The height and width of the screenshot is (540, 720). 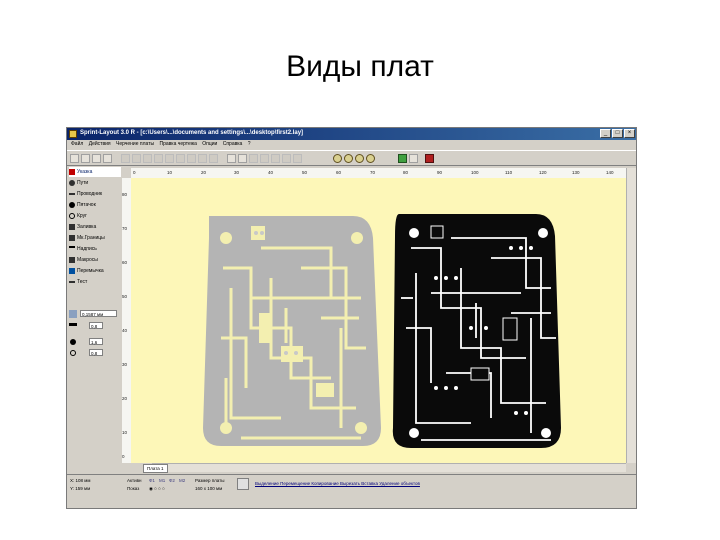 What do you see at coordinates (180, 158) in the screenshot?
I see `rotate-icon` at bounding box center [180, 158].